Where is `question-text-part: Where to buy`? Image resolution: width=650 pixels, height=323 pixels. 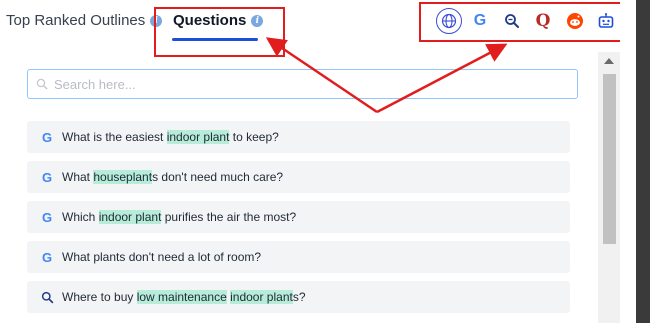
question-text-part: Where to buy is located at coordinates (99, 297).